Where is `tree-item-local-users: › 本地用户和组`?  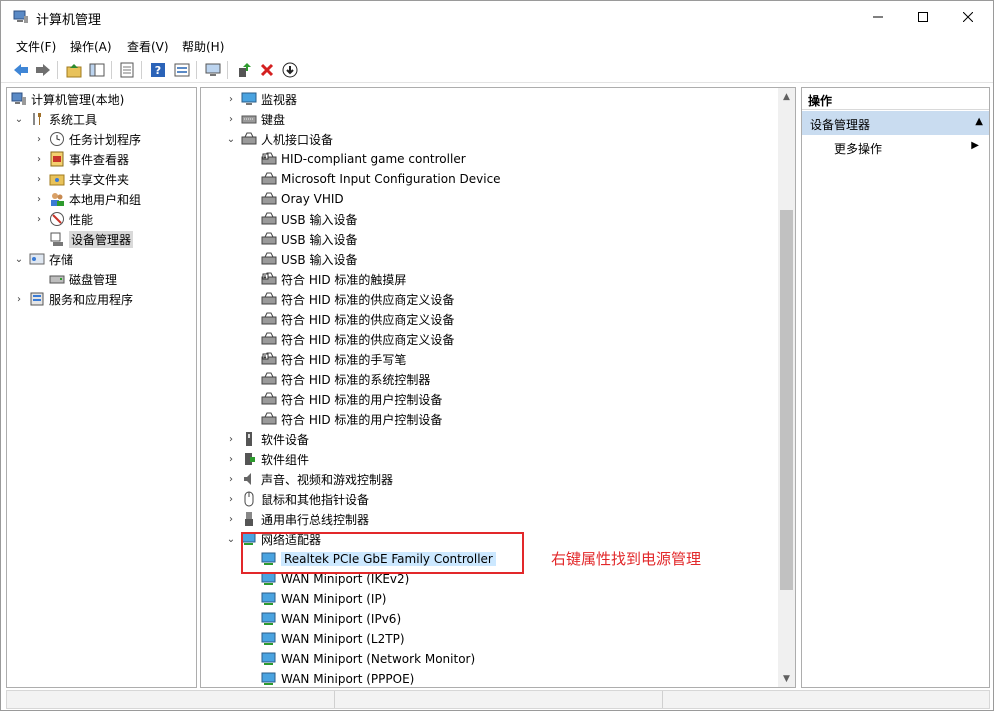 tree-item-local-users: › 本地用户和组 is located at coordinates (87, 199).